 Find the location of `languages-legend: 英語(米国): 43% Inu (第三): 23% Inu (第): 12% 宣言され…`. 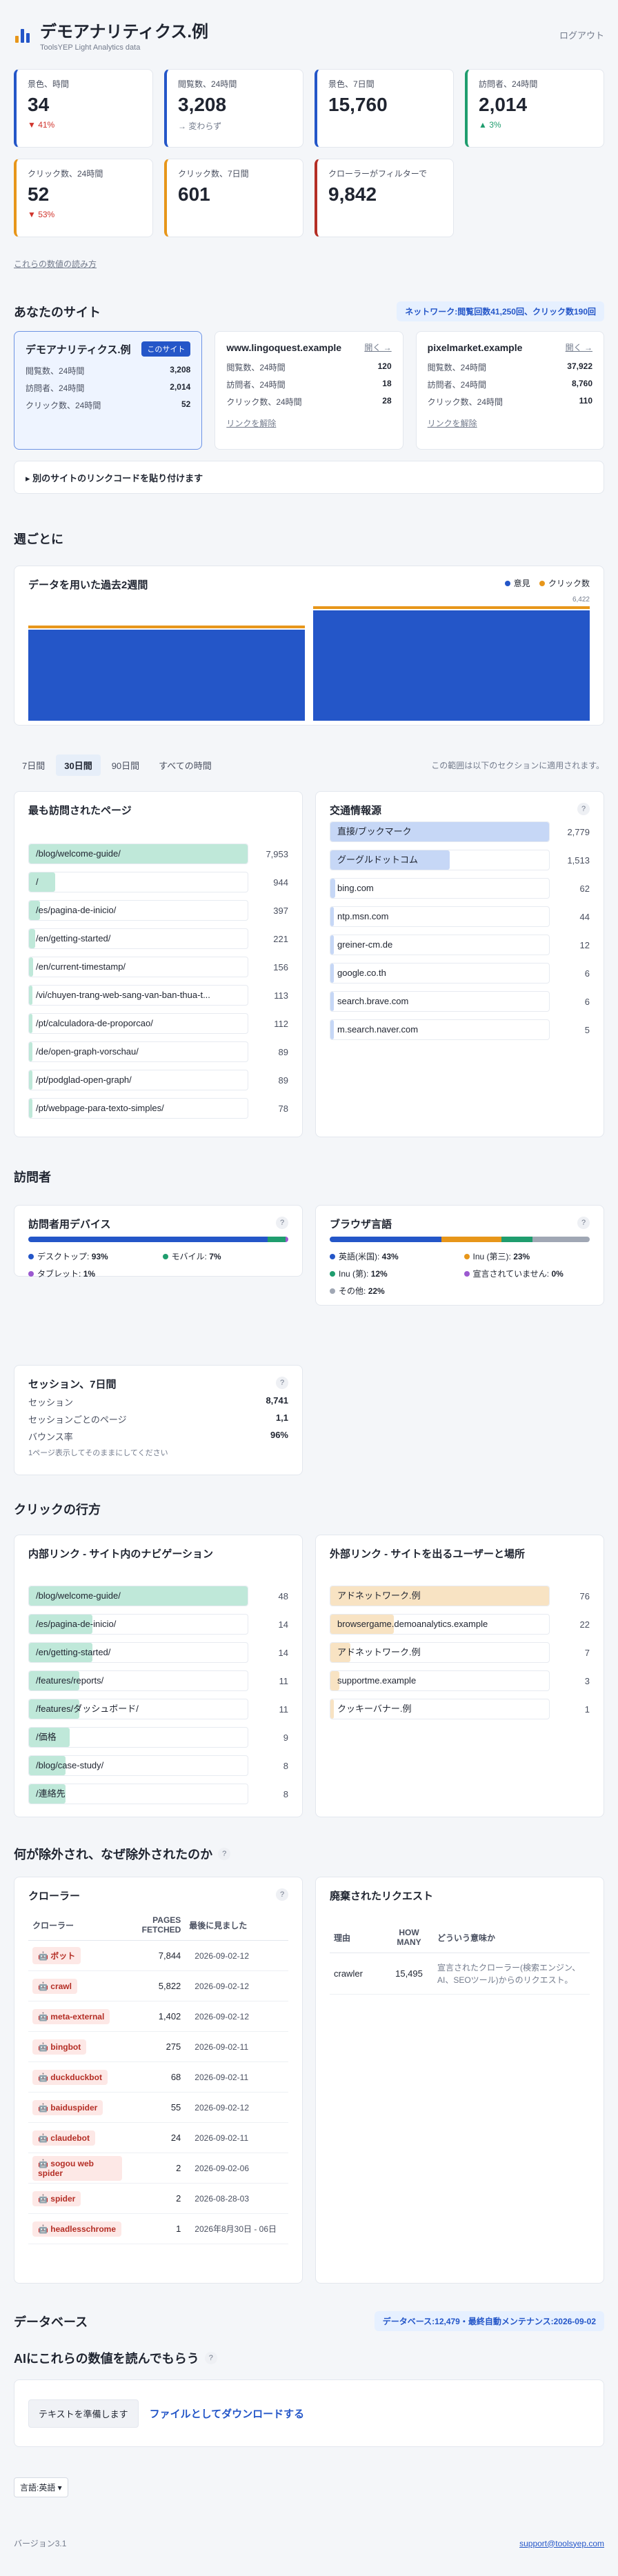

languages-legend: 英語(米国): 43% Inu (第三): 23% Inu (第): 12% 宣言され… is located at coordinates (460, 1273).